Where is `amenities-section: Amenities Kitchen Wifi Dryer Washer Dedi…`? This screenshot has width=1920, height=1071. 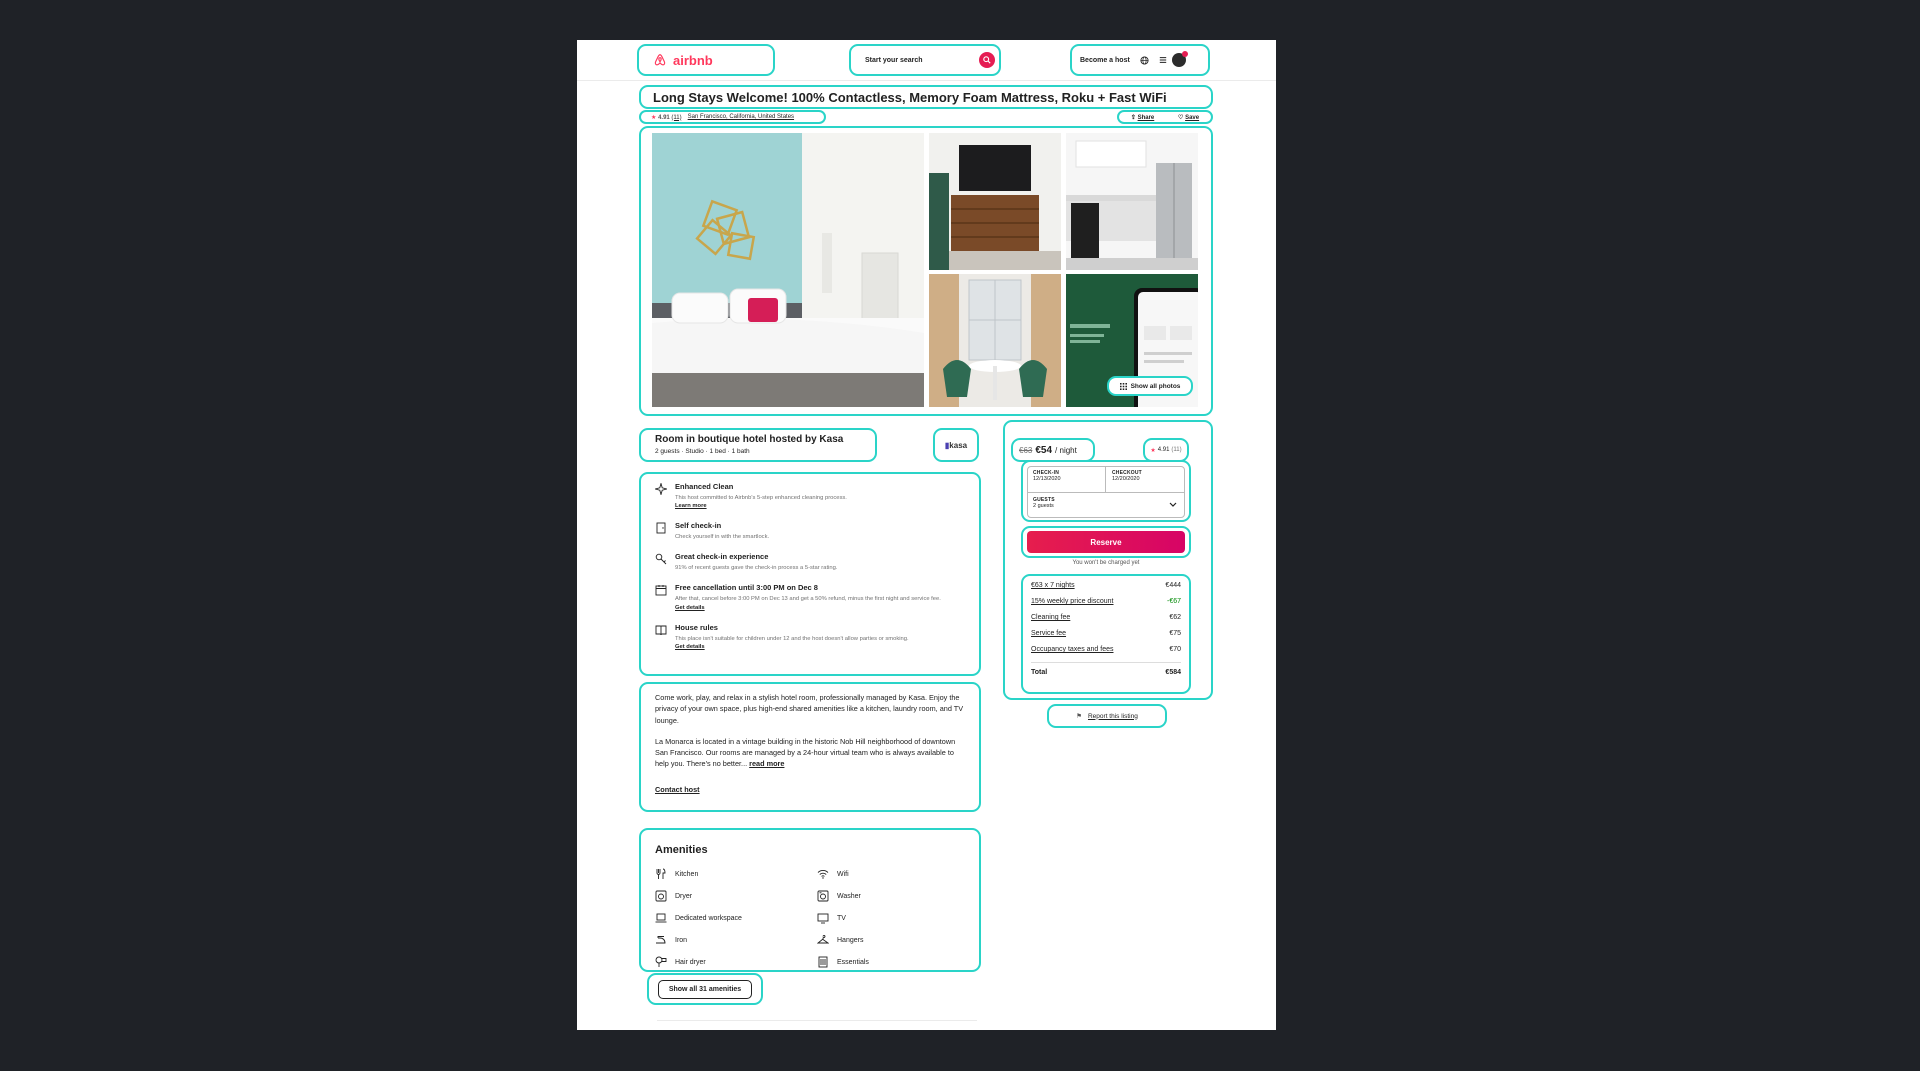 amenities-section: Amenities Kitchen Wifi Dryer Washer Dedi… is located at coordinates (810, 900).